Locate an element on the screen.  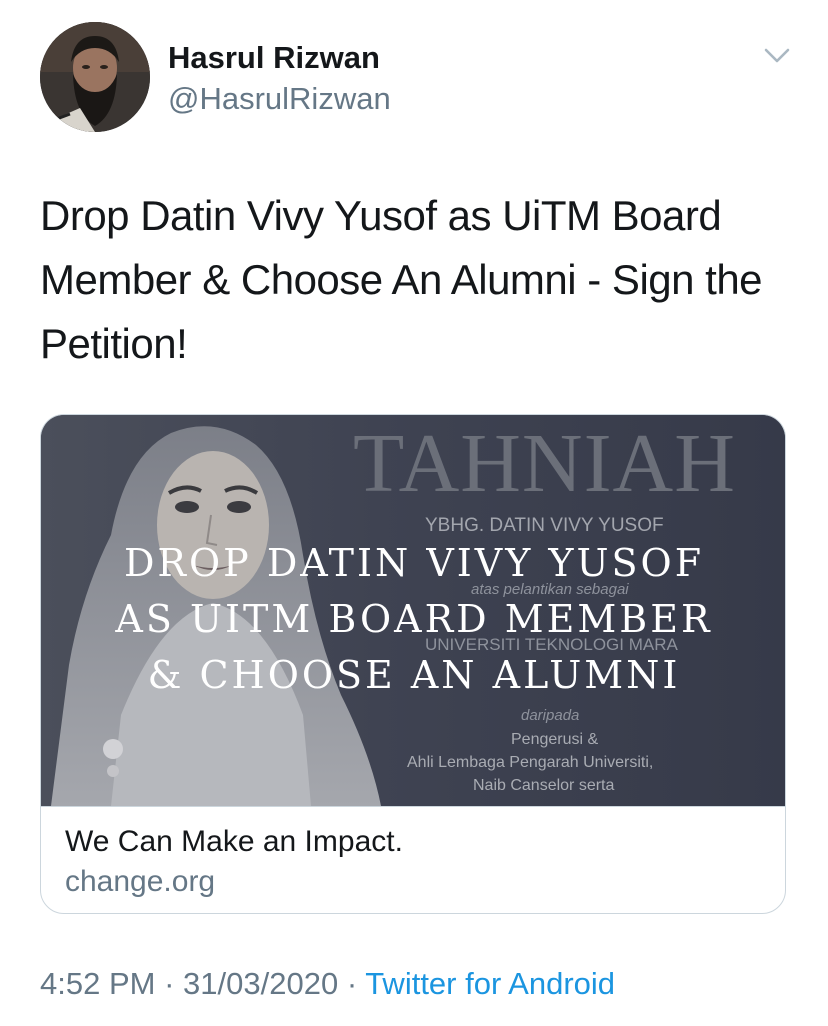
avatar is located at coordinates (95, 77).